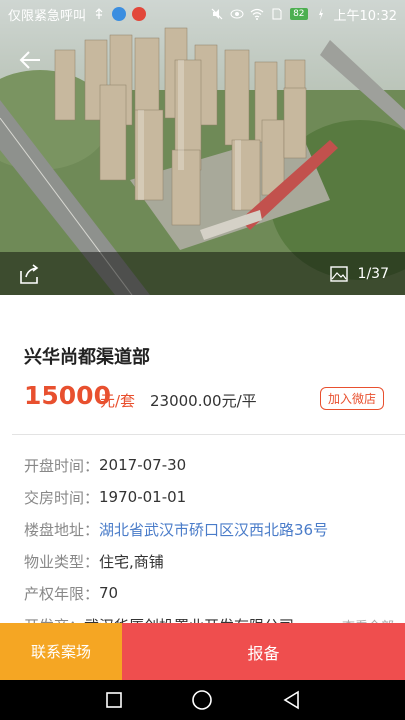 The image size is (405, 720). Describe the element at coordinates (99, 14) in the screenshot. I see `usb-icon` at that location.